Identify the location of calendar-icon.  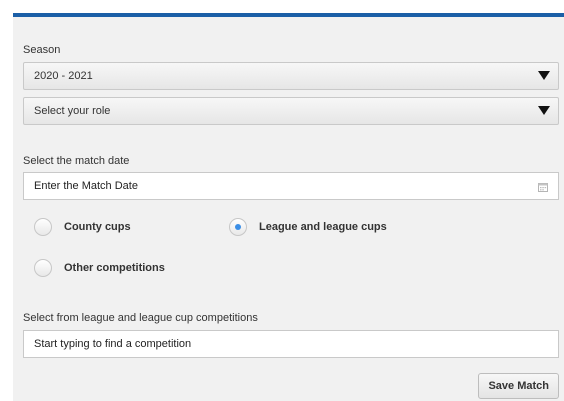
(543, 187).